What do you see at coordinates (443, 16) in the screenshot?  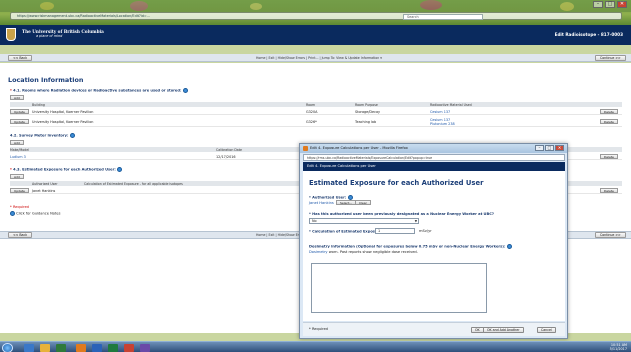 I see `search-input: Search` at bounding box center [443, 16].